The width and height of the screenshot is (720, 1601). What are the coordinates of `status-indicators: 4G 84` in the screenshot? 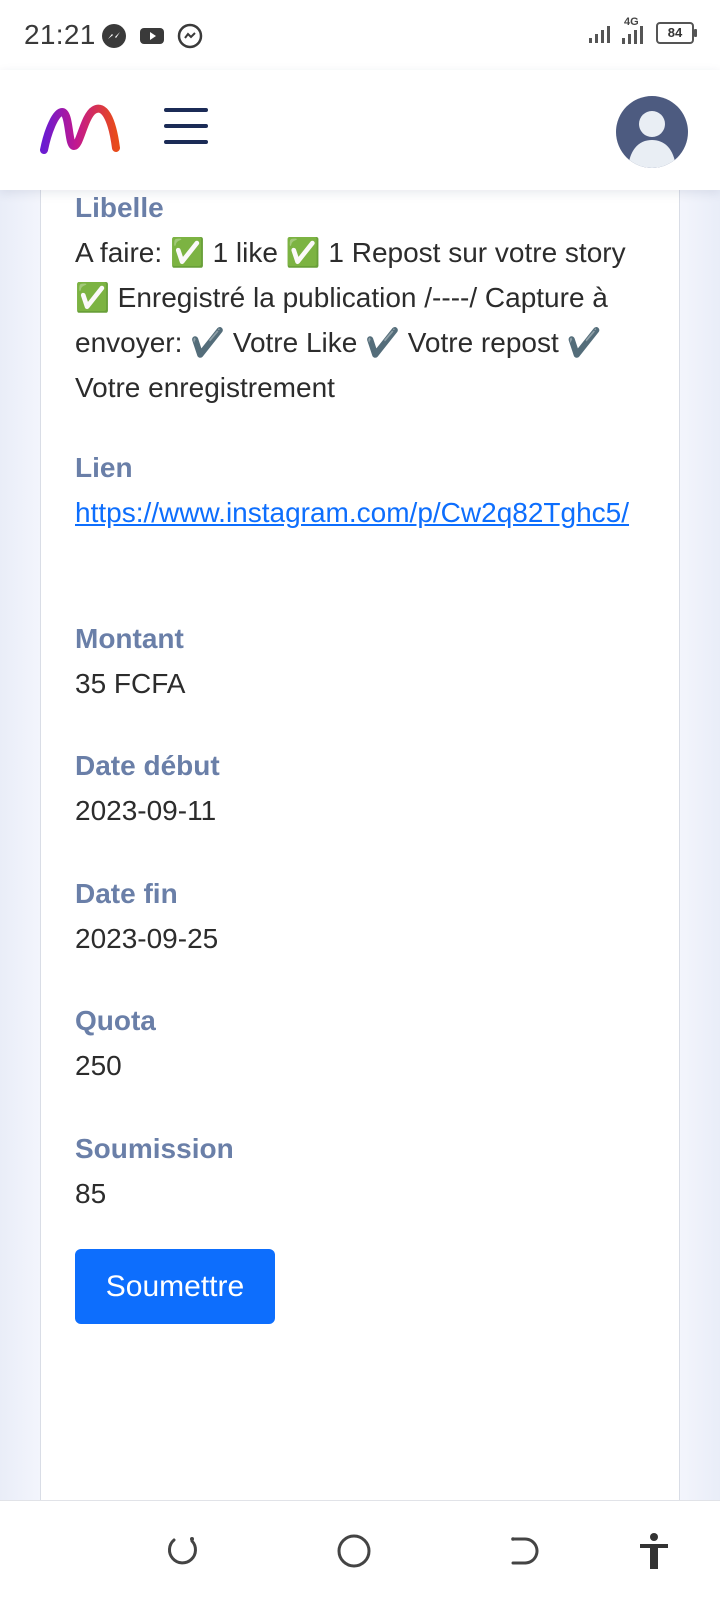 It's located at (642, 30).